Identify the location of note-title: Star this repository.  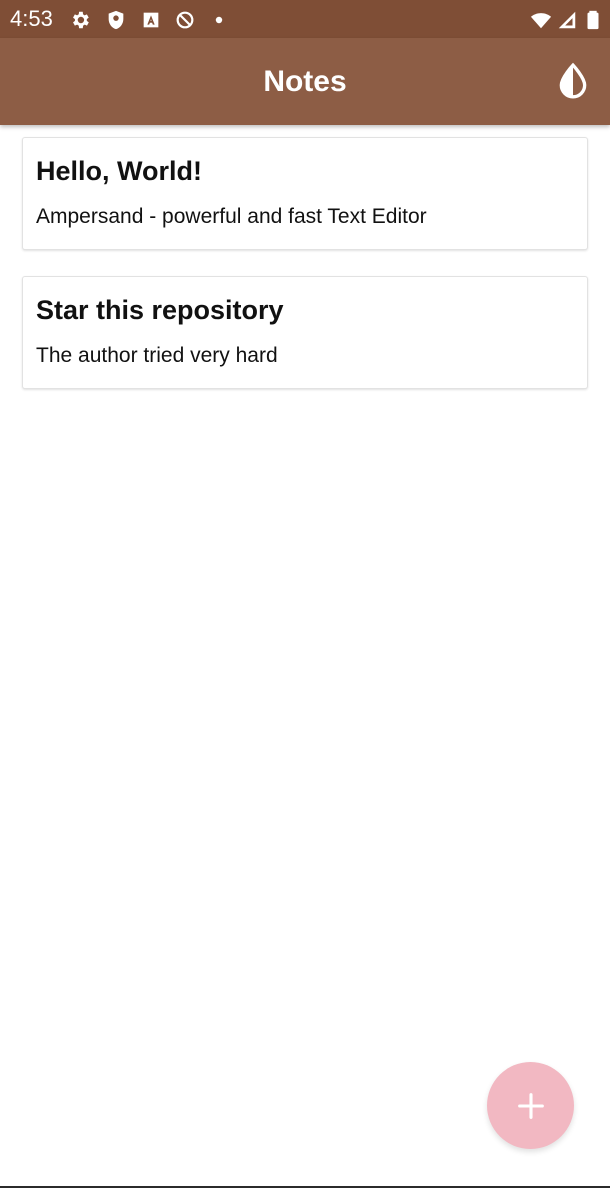
(160, 310).